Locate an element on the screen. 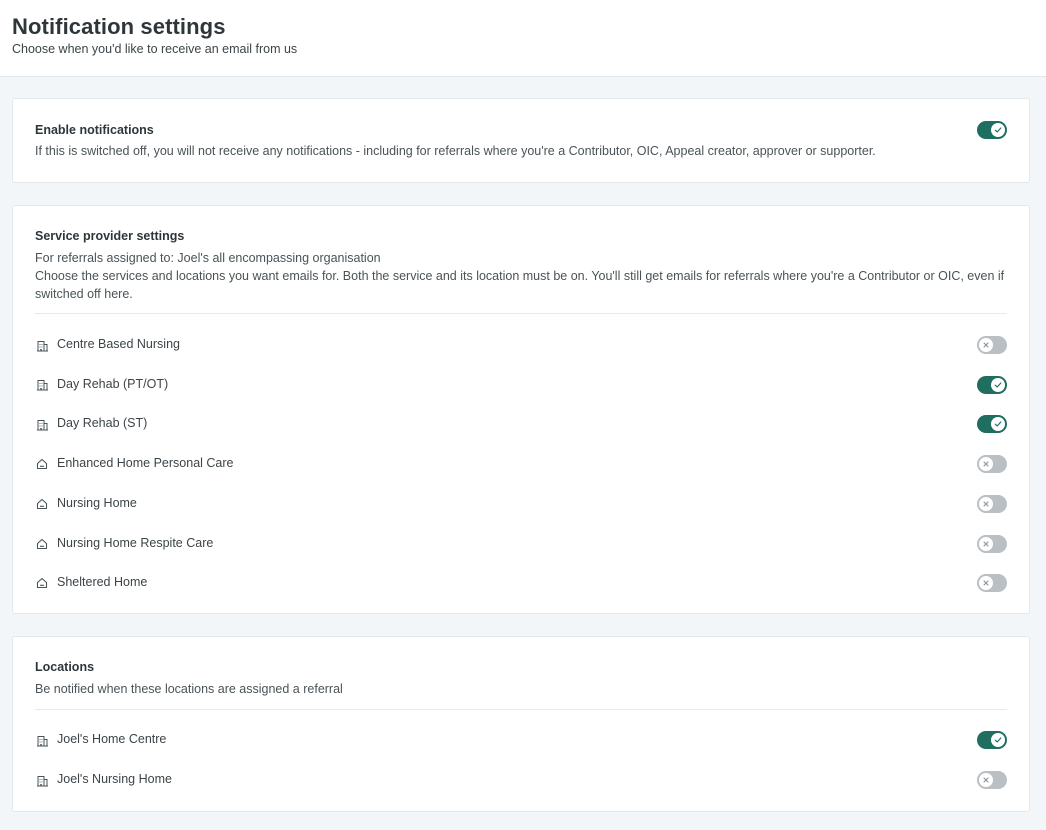  toggle-day-rehab-st is located at coordinates (992, 424).